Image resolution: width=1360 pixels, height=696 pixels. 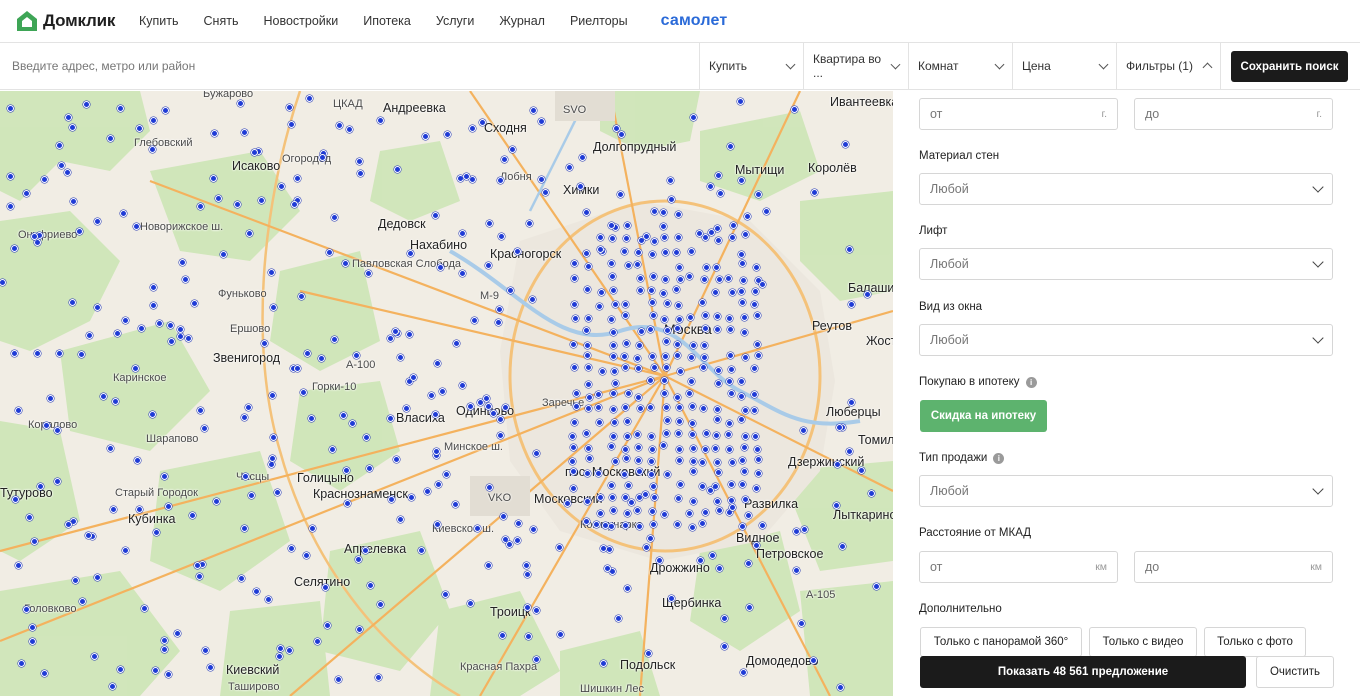 I want to click on nav-realtors: Риелторы, so click(x=599, y=21).